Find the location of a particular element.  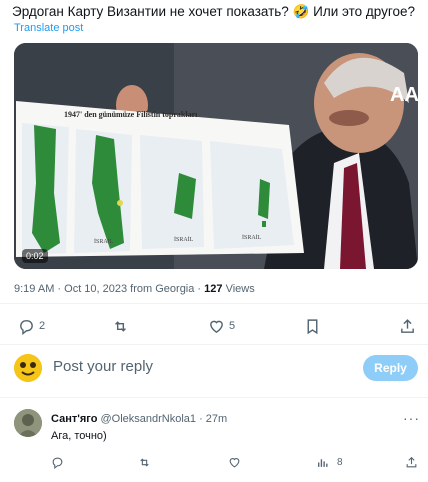

comment-reply-button is located at coordinates (57, 462).